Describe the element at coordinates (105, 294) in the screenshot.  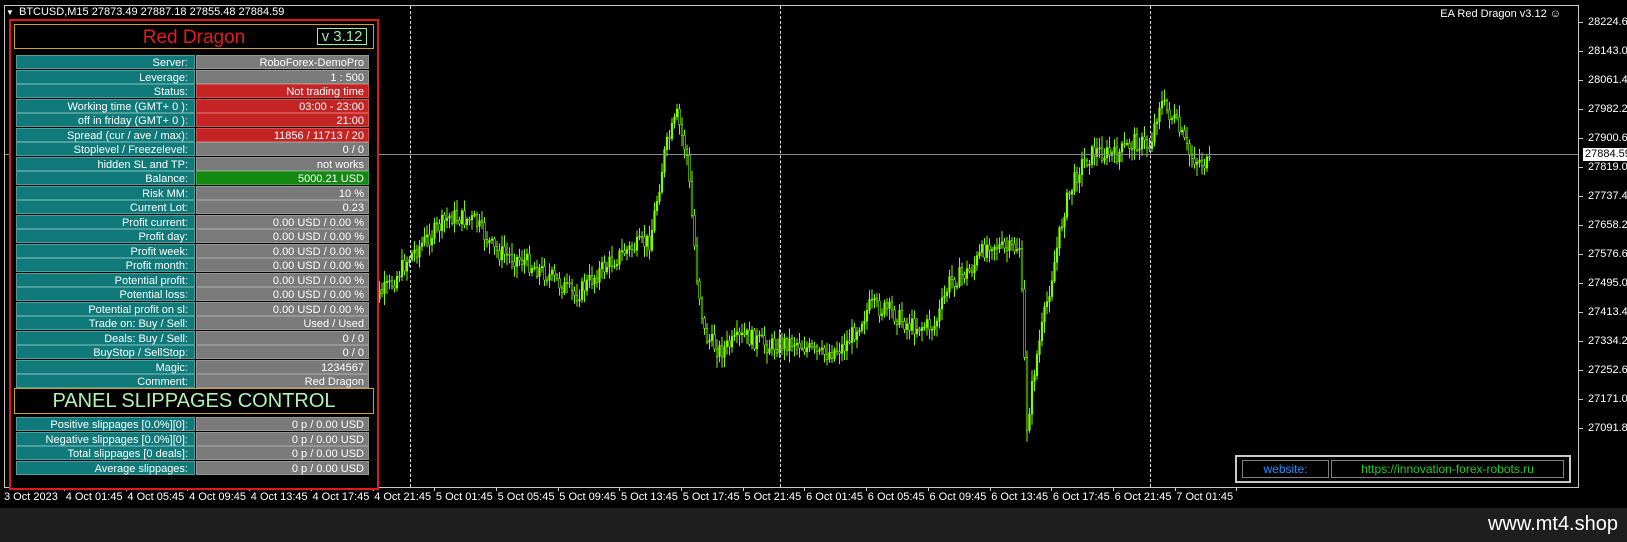
I see `info-label: Potential loss:` at that location.